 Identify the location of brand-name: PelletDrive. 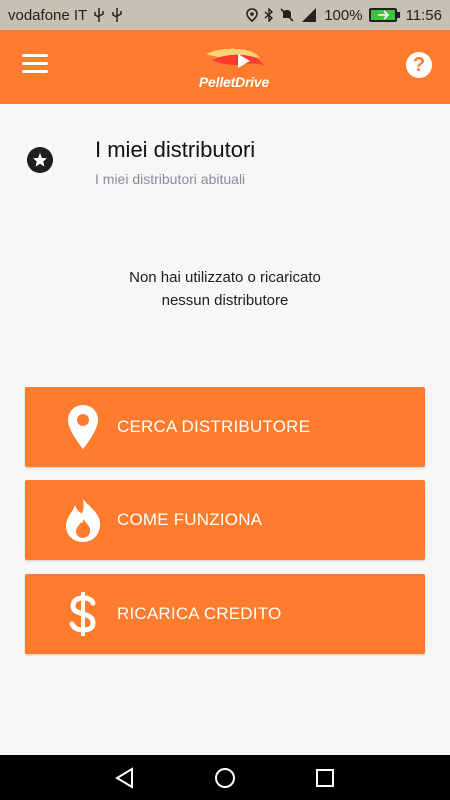
(234, 82).